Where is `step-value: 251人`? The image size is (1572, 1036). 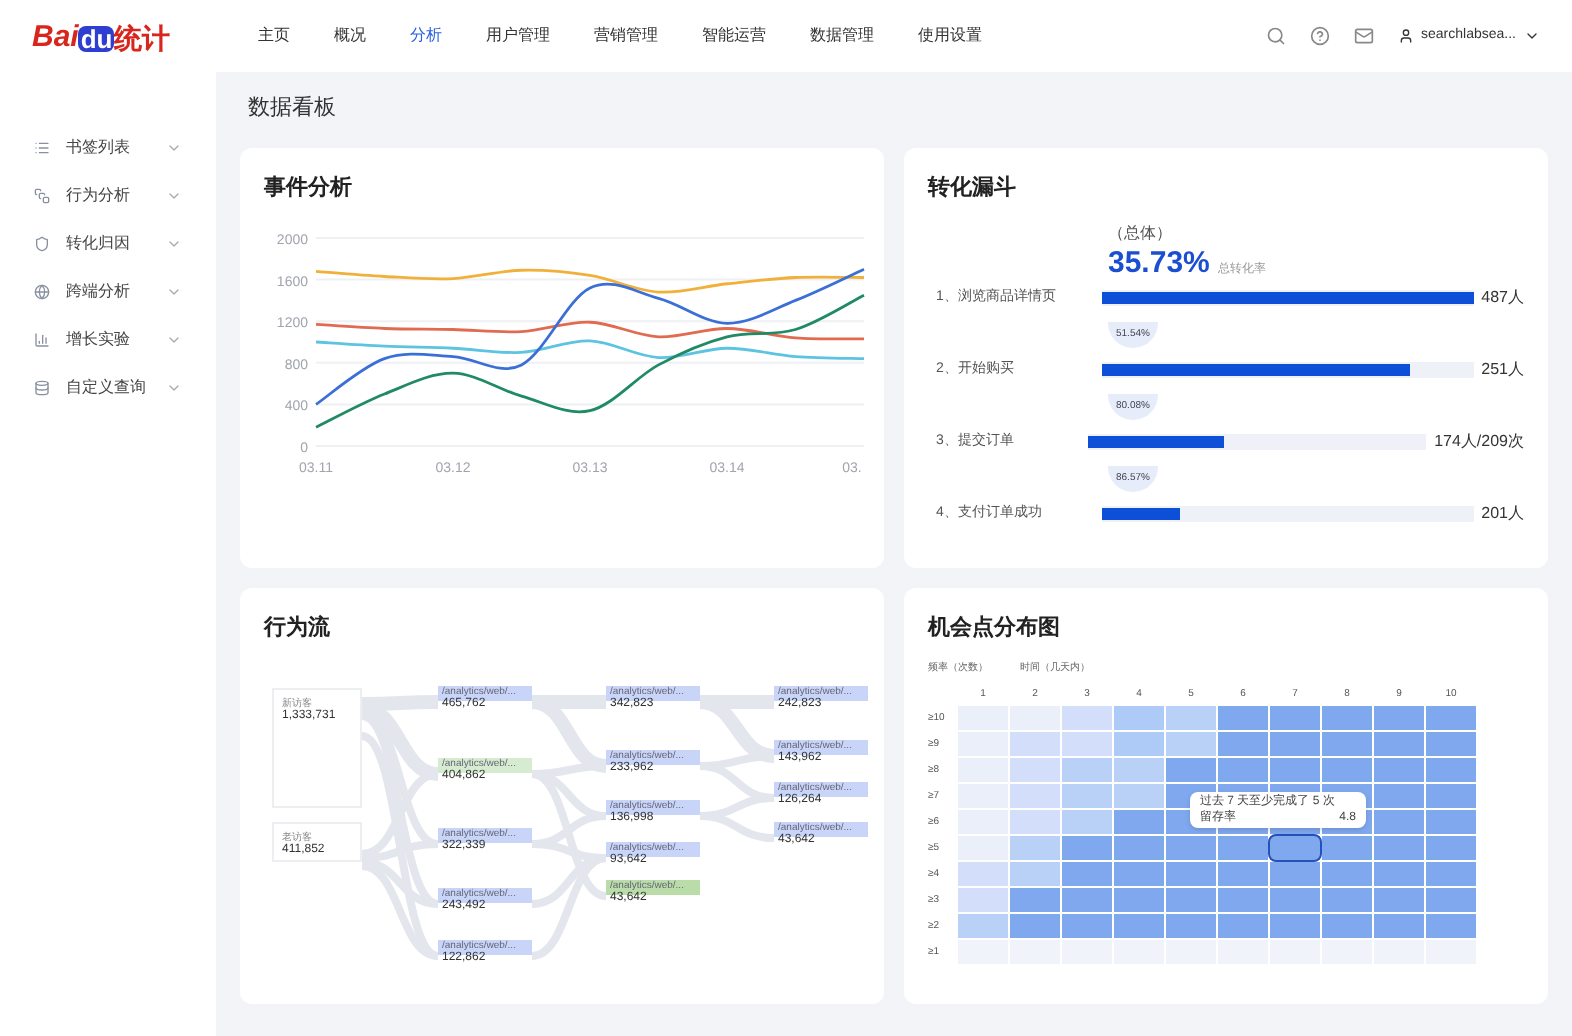
step-value: 251人 is located at coordinates (1502, 370).